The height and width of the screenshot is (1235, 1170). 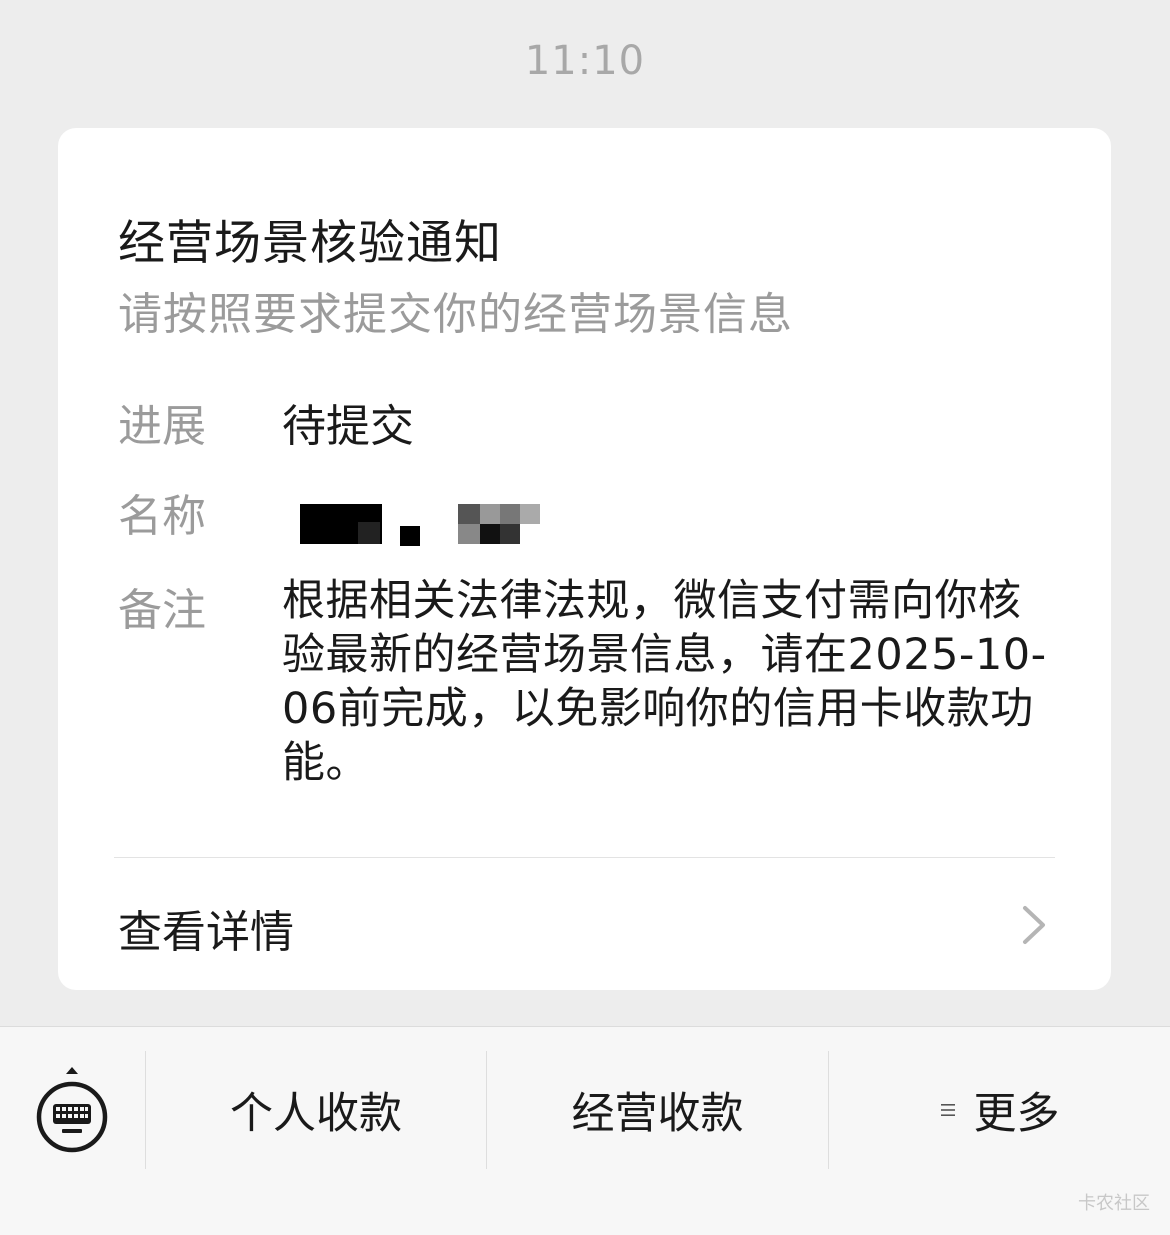 What do you see at coordinates (947, 1110) in the screenshot?
I see `menu-lines-icon` at bounding box center [947, 1110].